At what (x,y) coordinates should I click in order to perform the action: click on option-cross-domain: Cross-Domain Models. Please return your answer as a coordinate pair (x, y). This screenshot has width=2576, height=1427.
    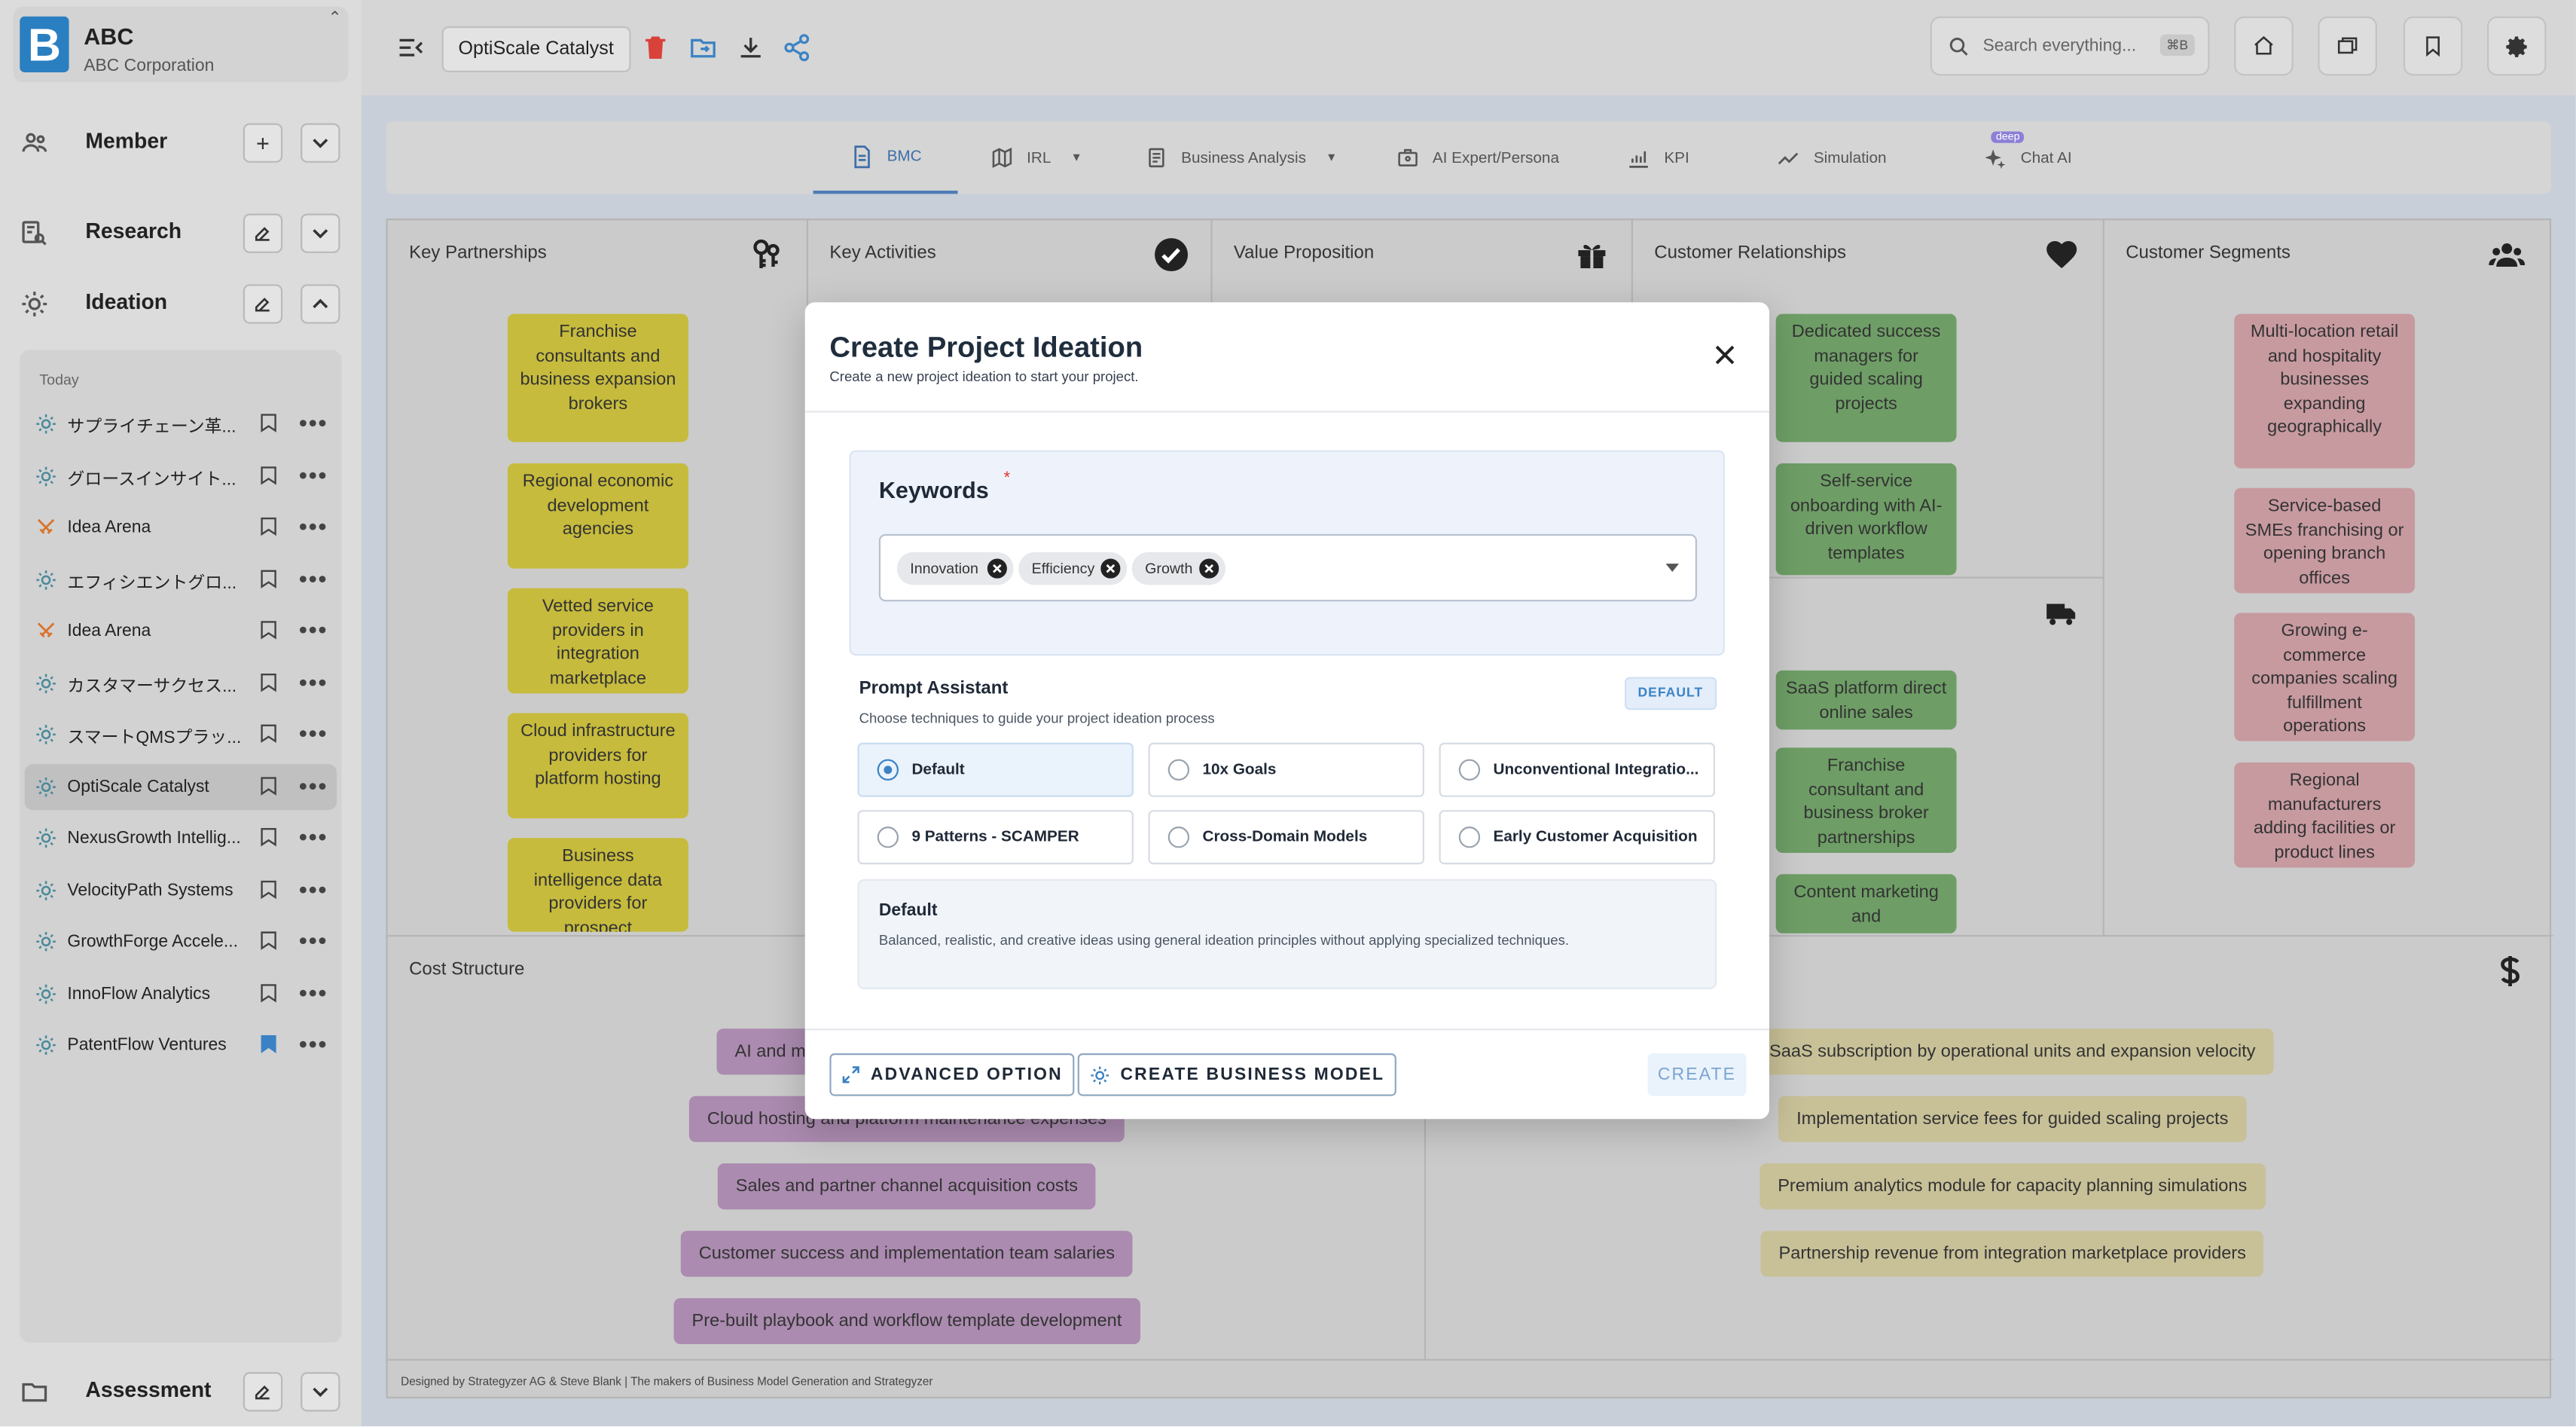
    Looking at the image, I should click on (1286, 838).